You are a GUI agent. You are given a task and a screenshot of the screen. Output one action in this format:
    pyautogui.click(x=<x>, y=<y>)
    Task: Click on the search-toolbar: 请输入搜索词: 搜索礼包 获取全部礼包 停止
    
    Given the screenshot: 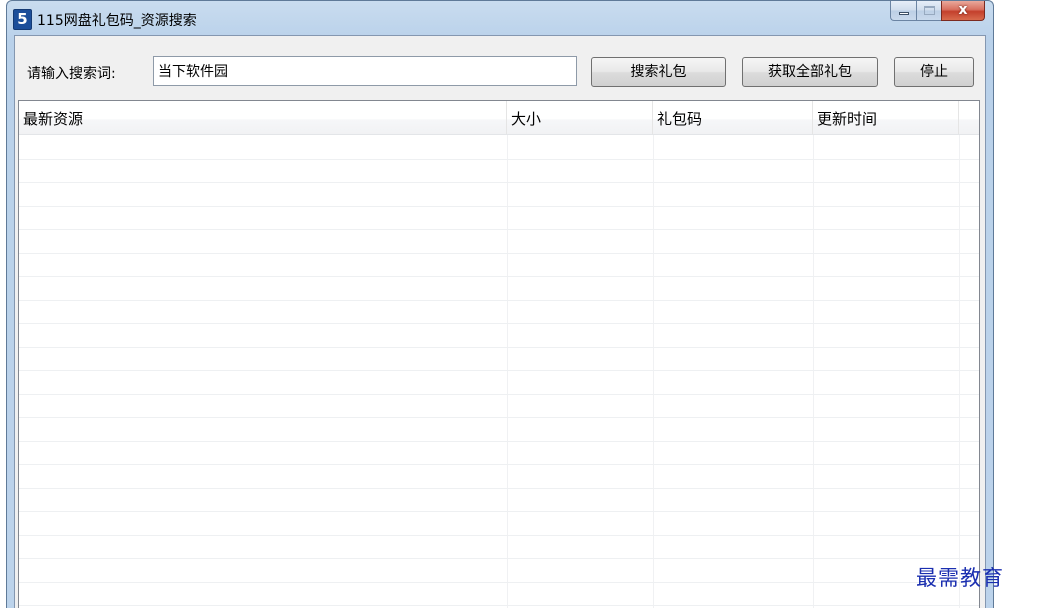 What is the action you would take?
    pyautogui.click(x=500, y=66)
    